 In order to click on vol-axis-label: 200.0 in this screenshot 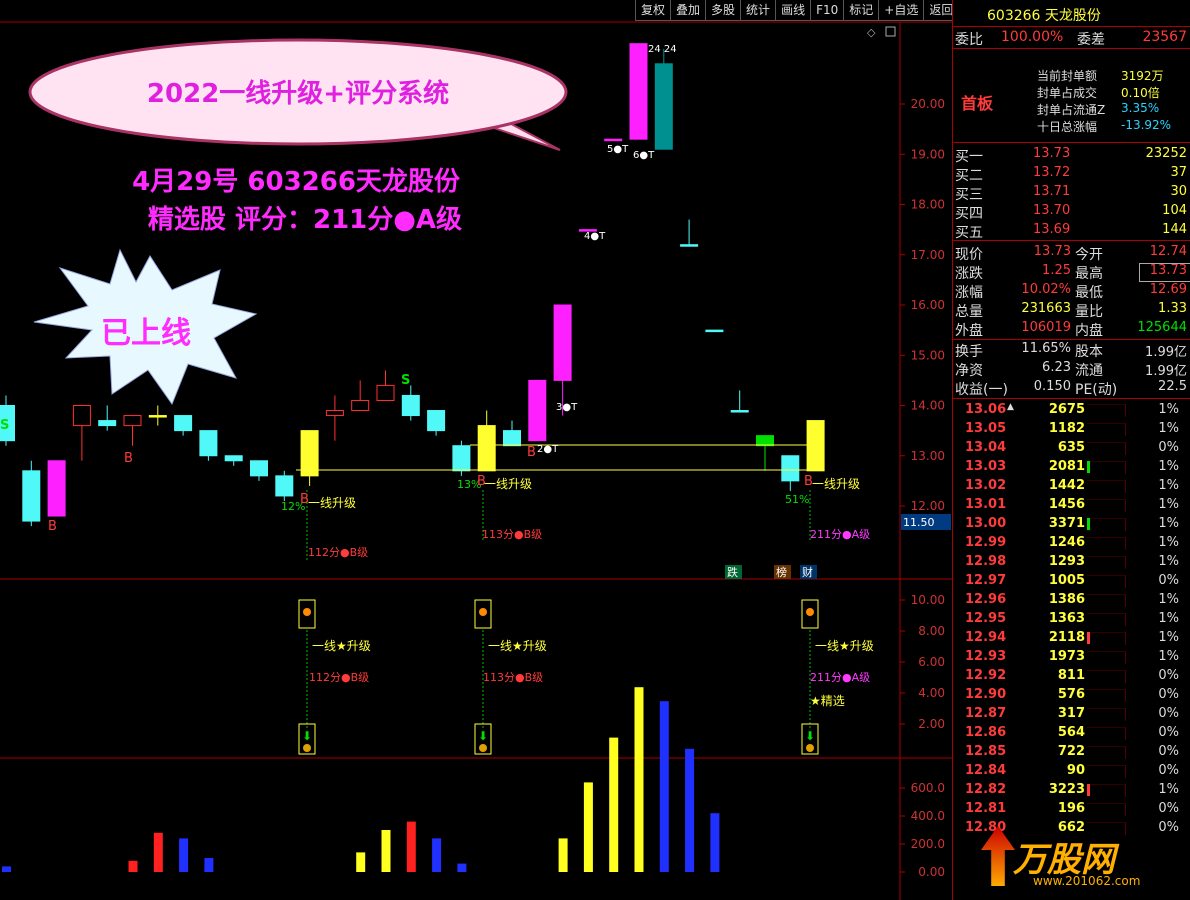, I will do `click(928, 844)`.